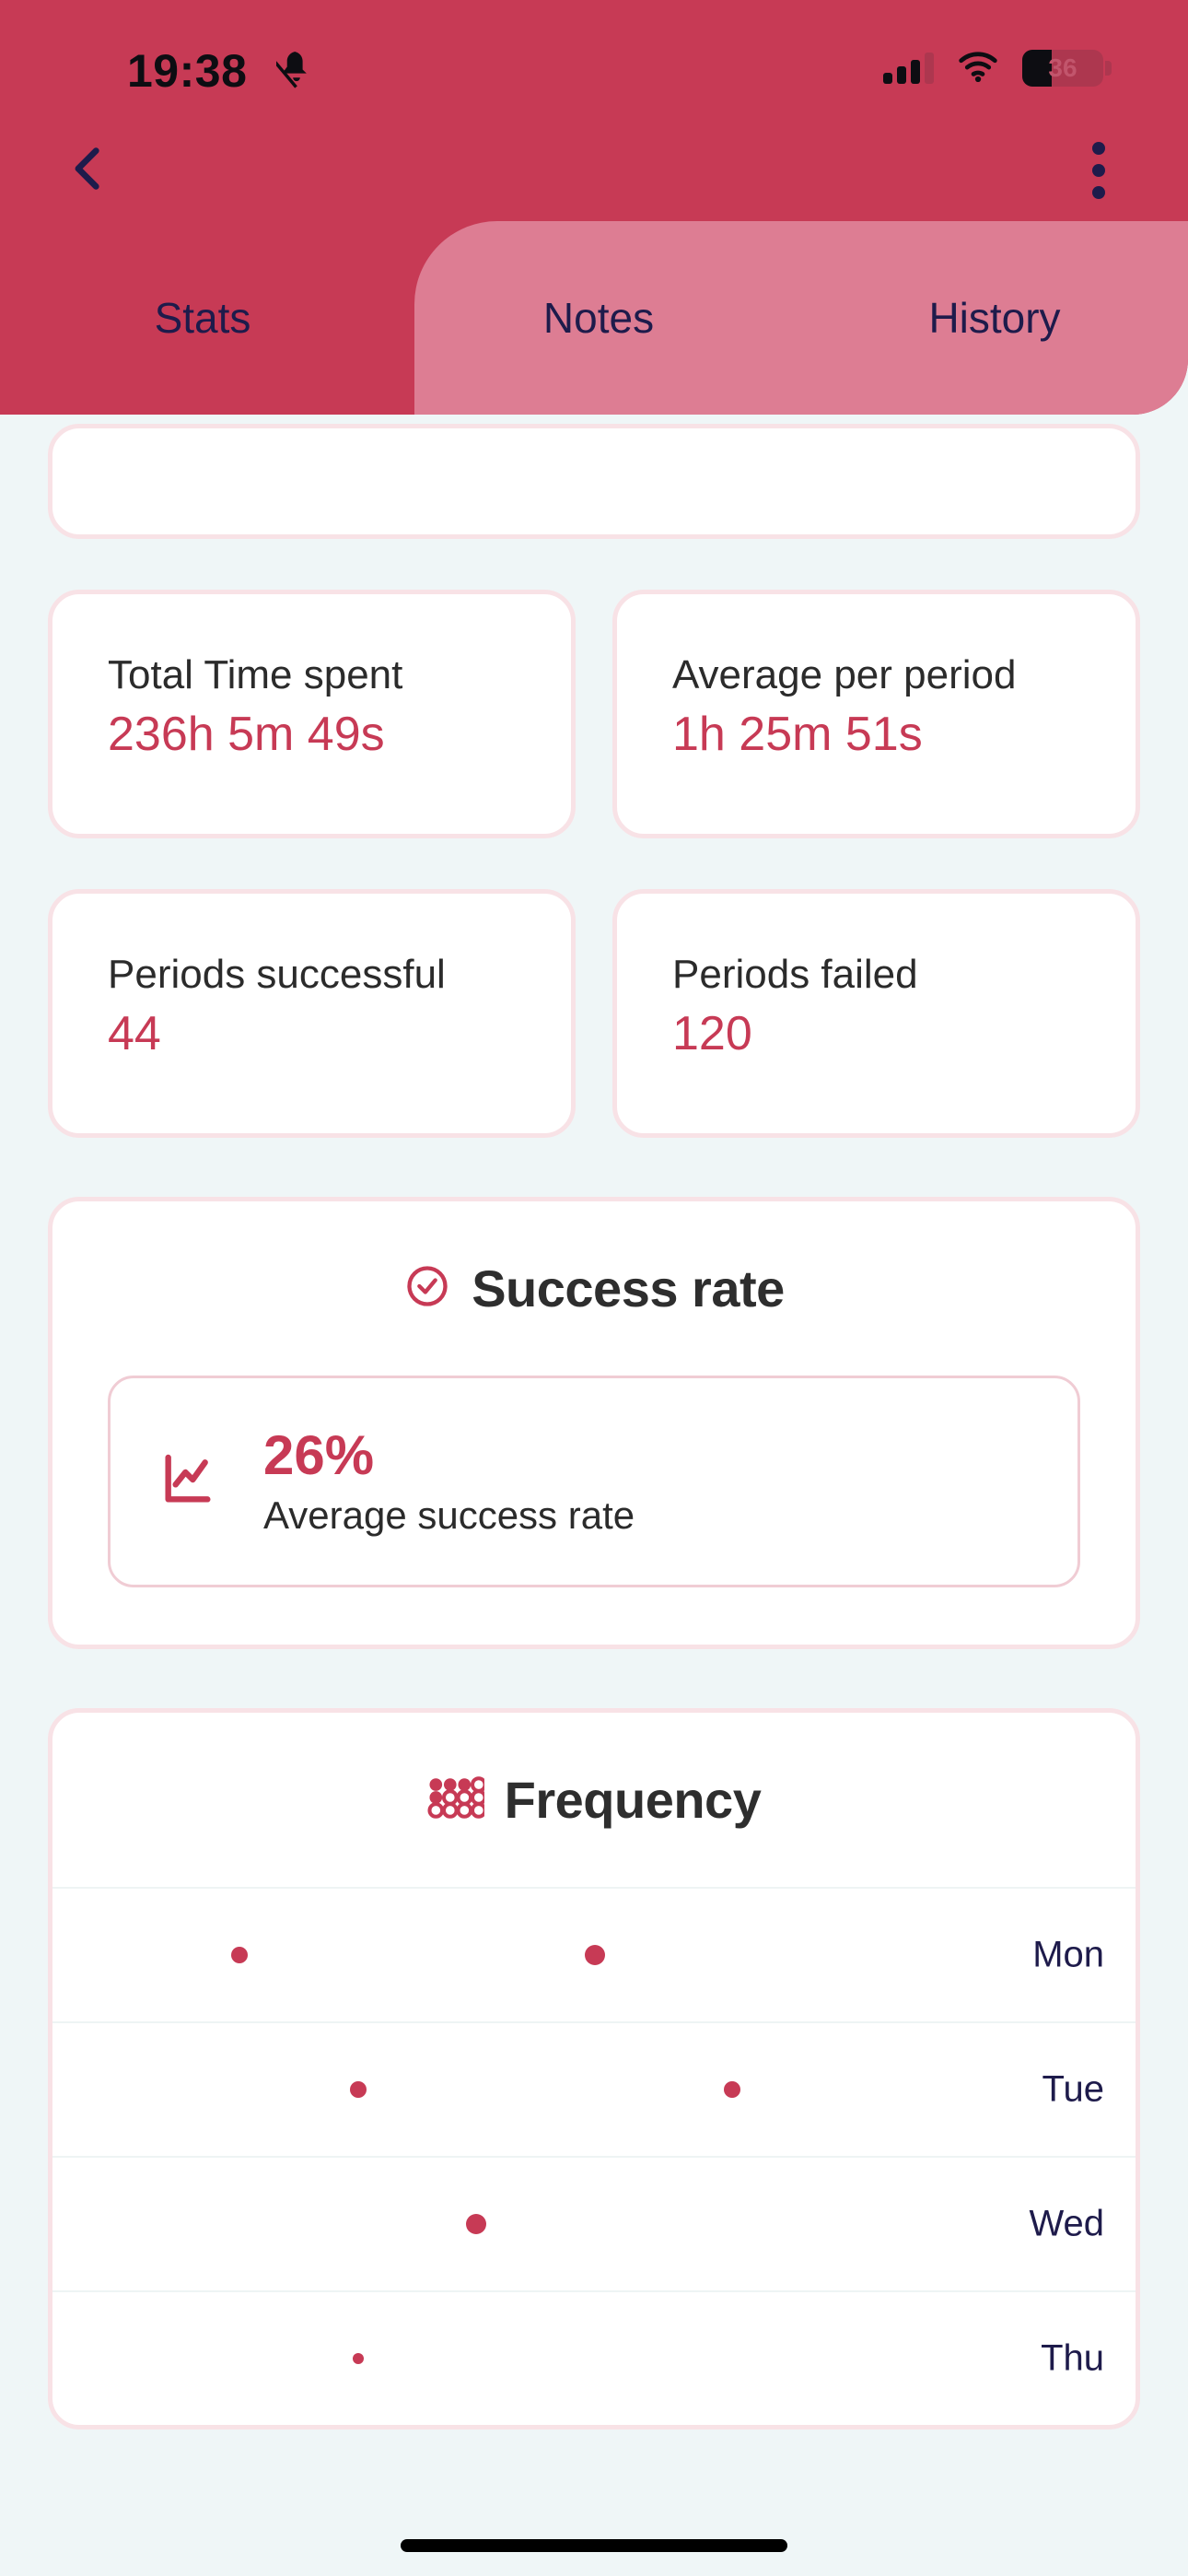 The width and height of the screenshot is (1188, 2576). What do you see at coordinates (187, 71) in the screenshot?
I see `status-bar-clock: 19:38` at bounding box center [187, 71].